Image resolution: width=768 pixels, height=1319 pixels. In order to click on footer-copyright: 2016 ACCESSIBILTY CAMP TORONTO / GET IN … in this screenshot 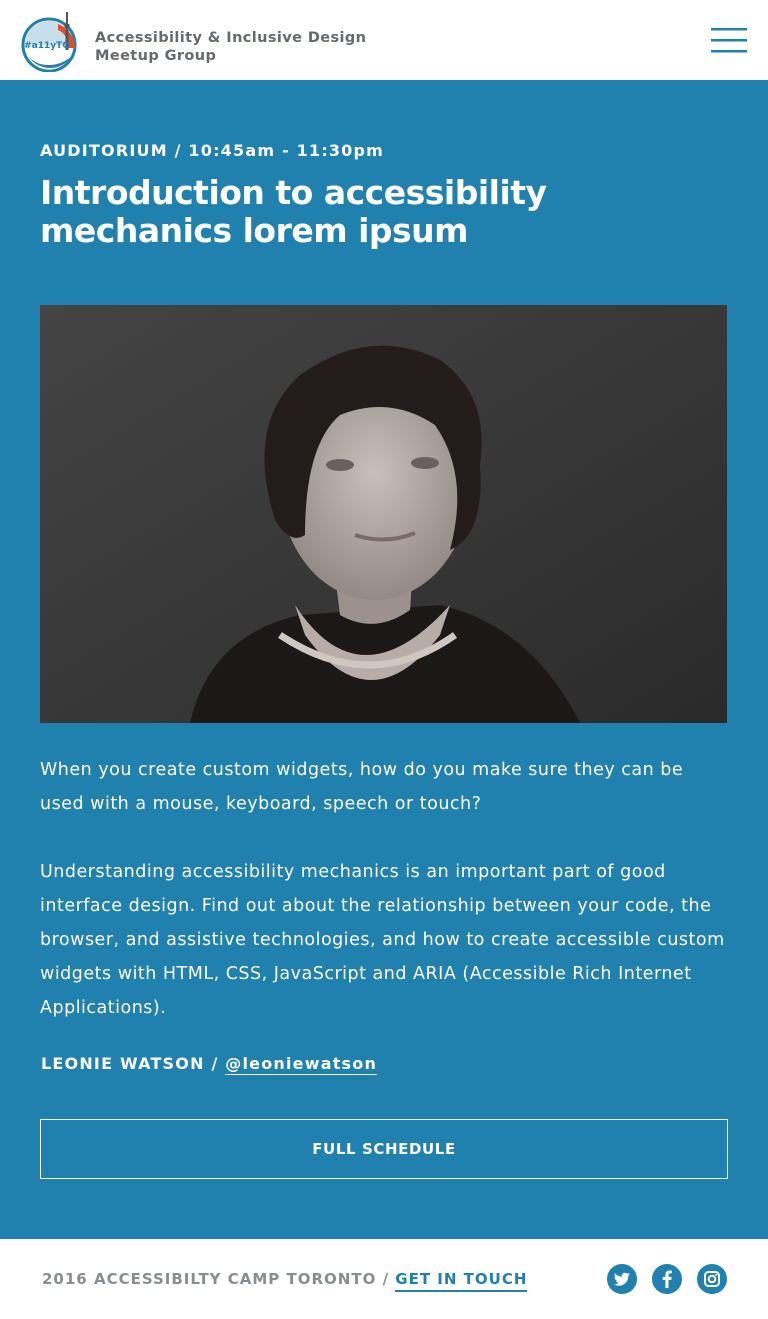, I will do `click(285, 1281)`.